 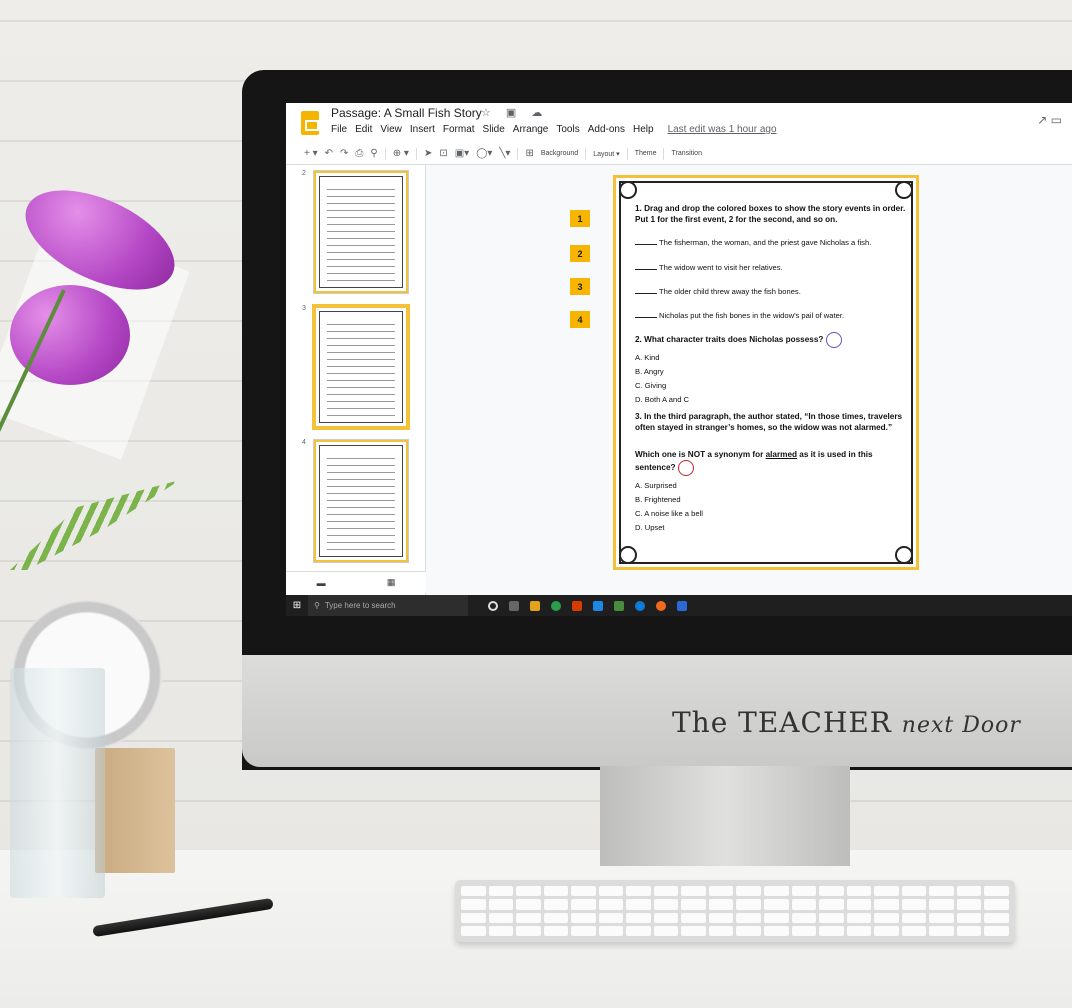 I want to click on red-circle-marker, so click(x=685, y=468).